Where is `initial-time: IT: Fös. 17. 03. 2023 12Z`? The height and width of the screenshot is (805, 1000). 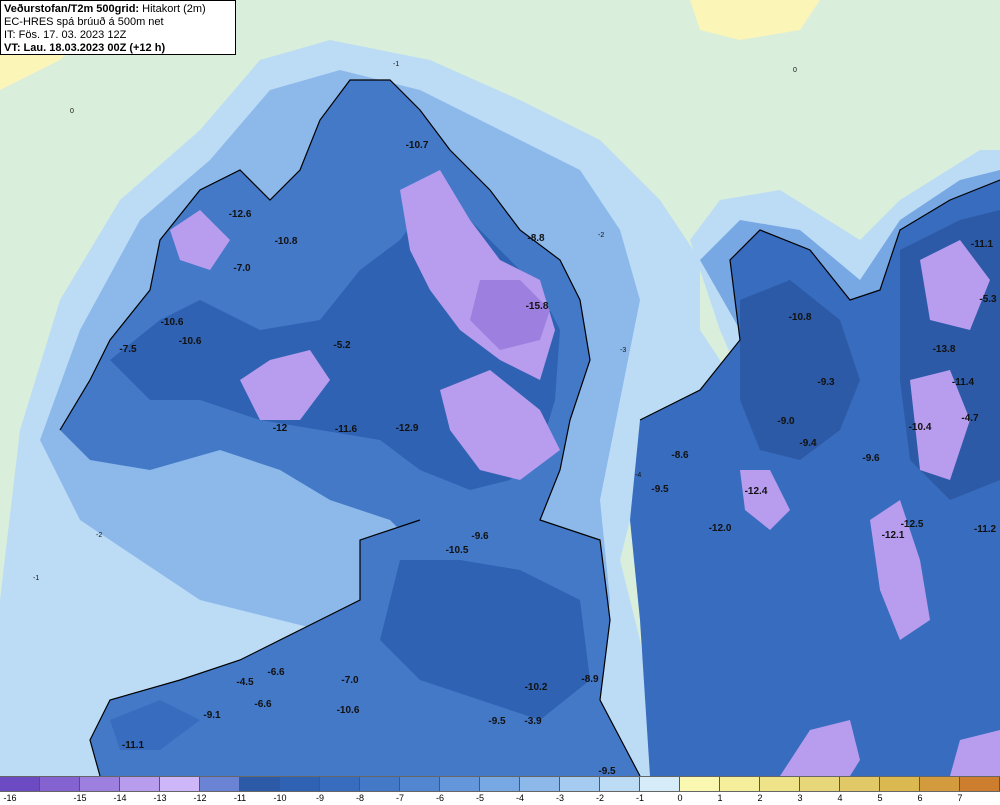 initial-time: IT: Fös. 17. 03. 2023 12Z is located at coordinates (65, 35).